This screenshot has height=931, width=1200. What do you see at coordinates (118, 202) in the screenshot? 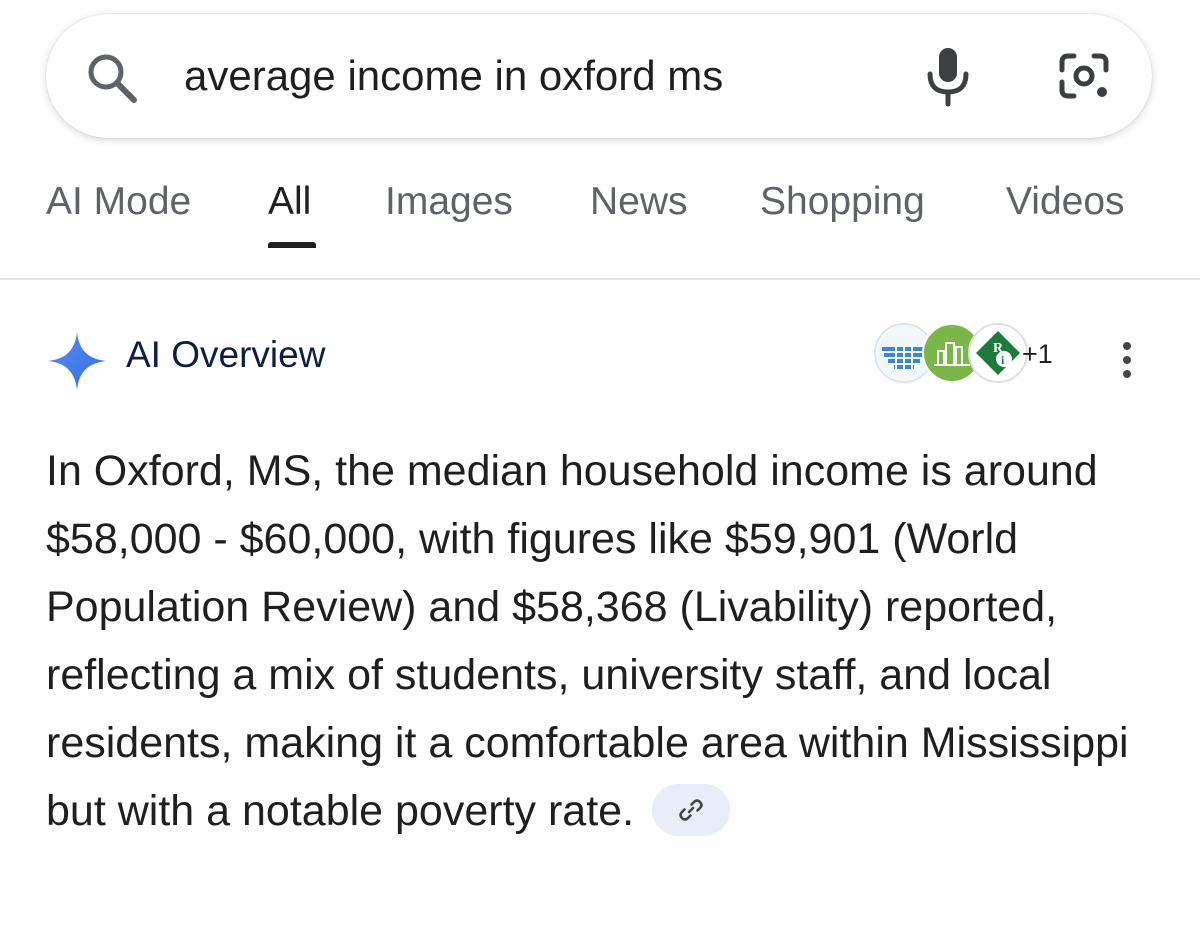
I see `tab-ai-mode: AI Mode` at bounding box center [118, 202].